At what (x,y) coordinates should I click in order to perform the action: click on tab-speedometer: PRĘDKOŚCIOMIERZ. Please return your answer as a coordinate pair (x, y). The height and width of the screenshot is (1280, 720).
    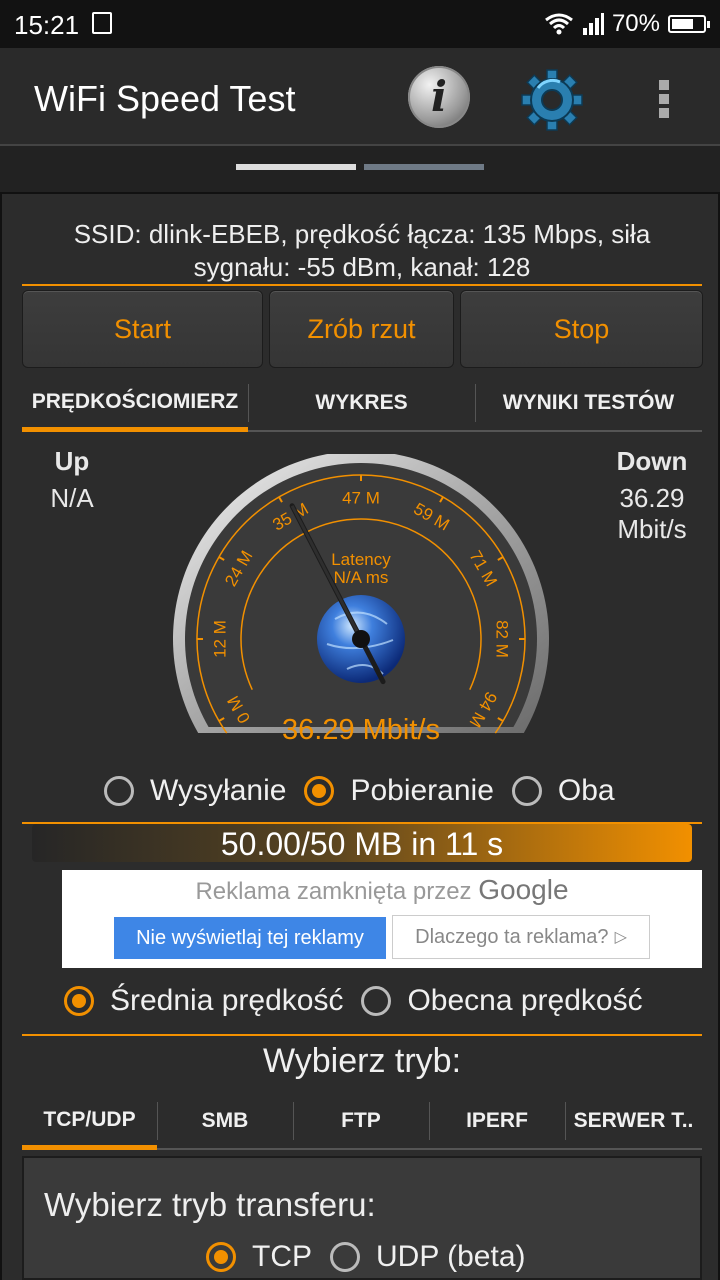
    Looking at the image, I should click on (135, 404).